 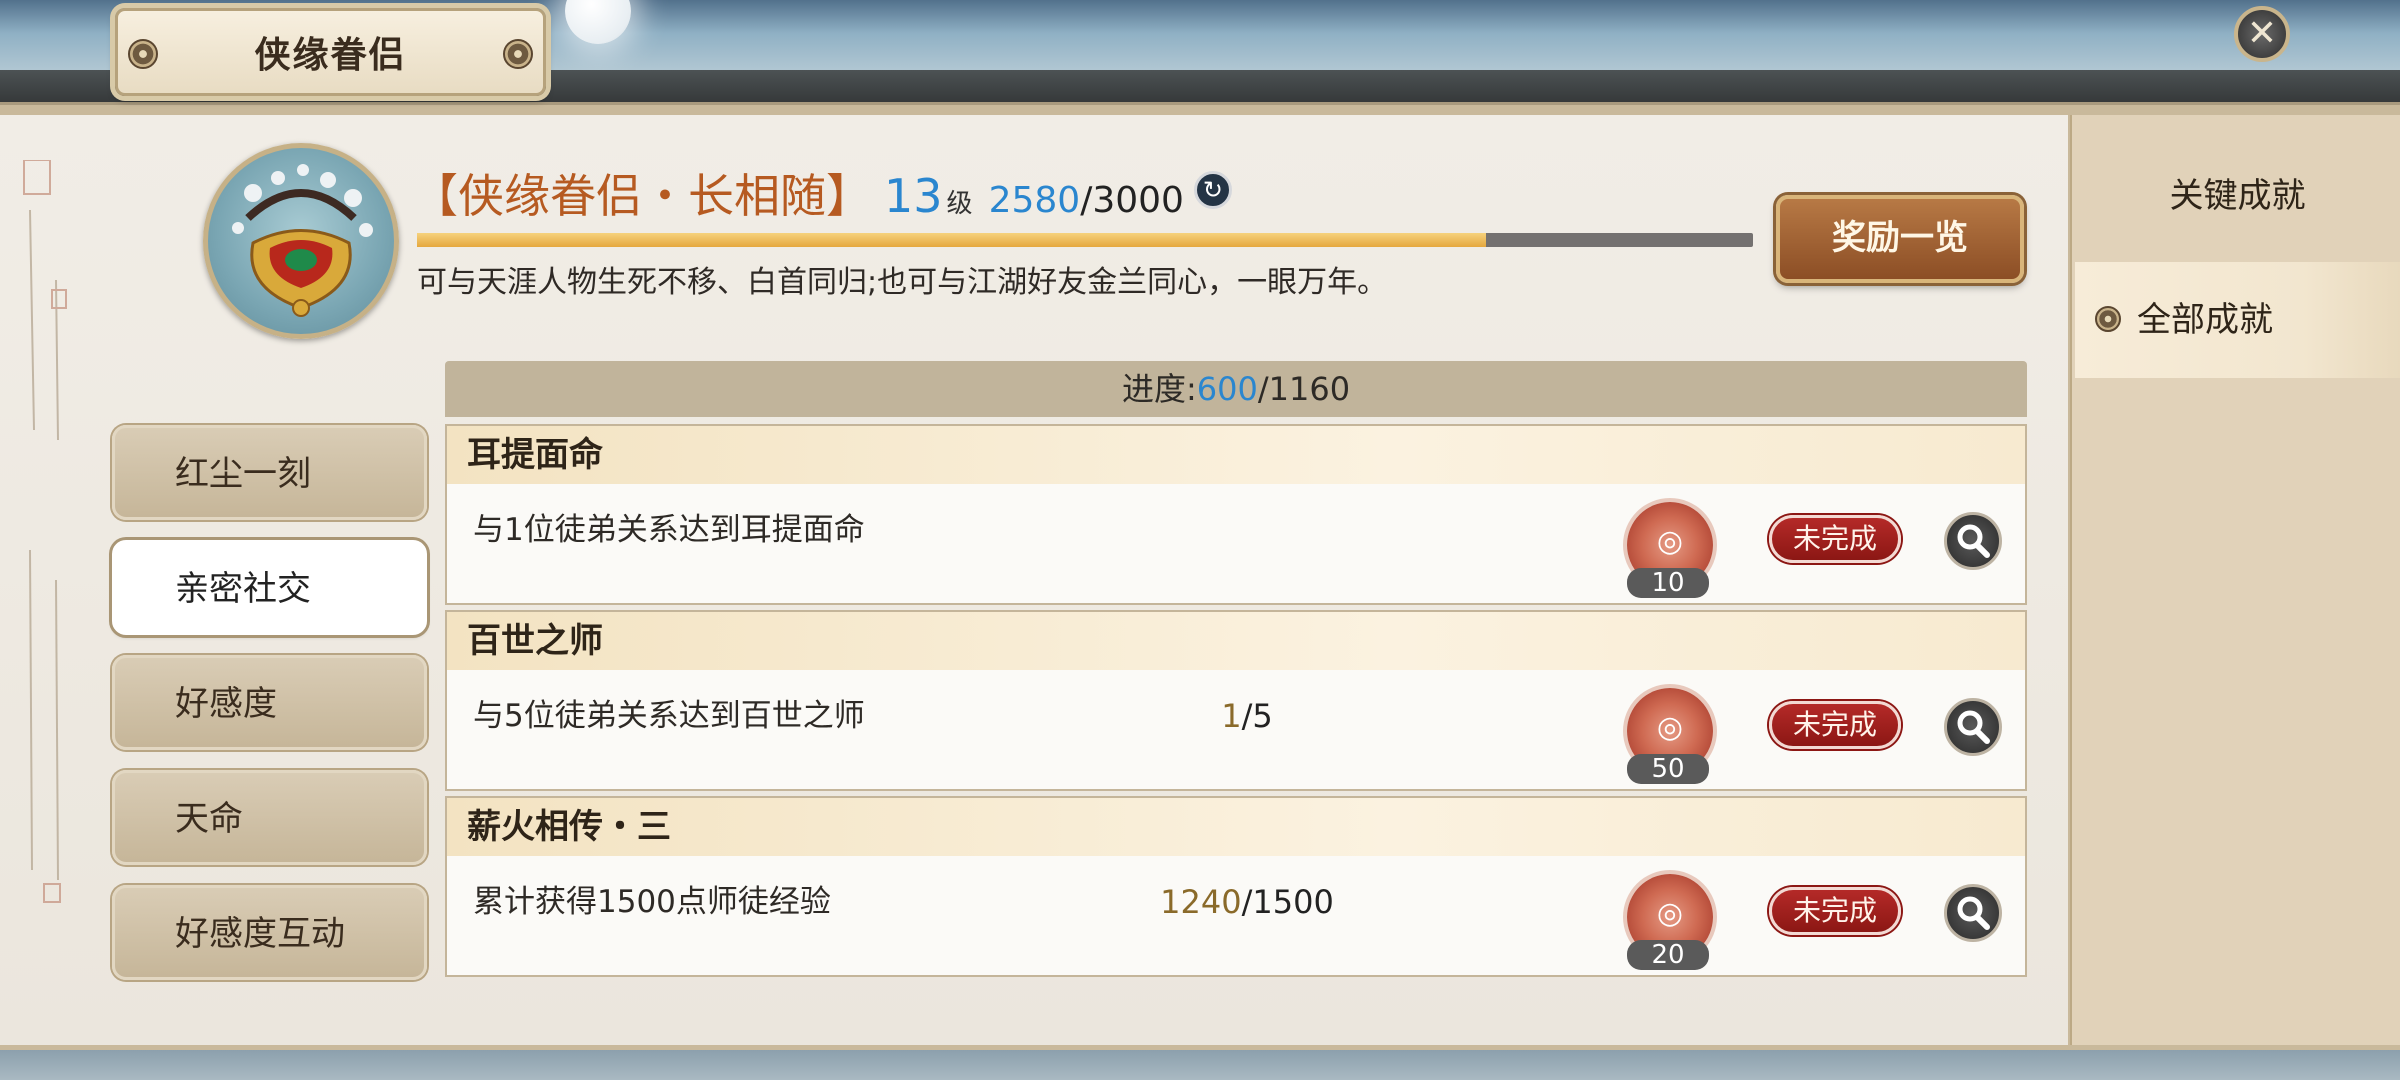 I want to click on achievement-item: 薪火相传・三 累计获得1500点师徒经验 1240/1500 ◎ 20 未完成, so click(x=1236, y=886).